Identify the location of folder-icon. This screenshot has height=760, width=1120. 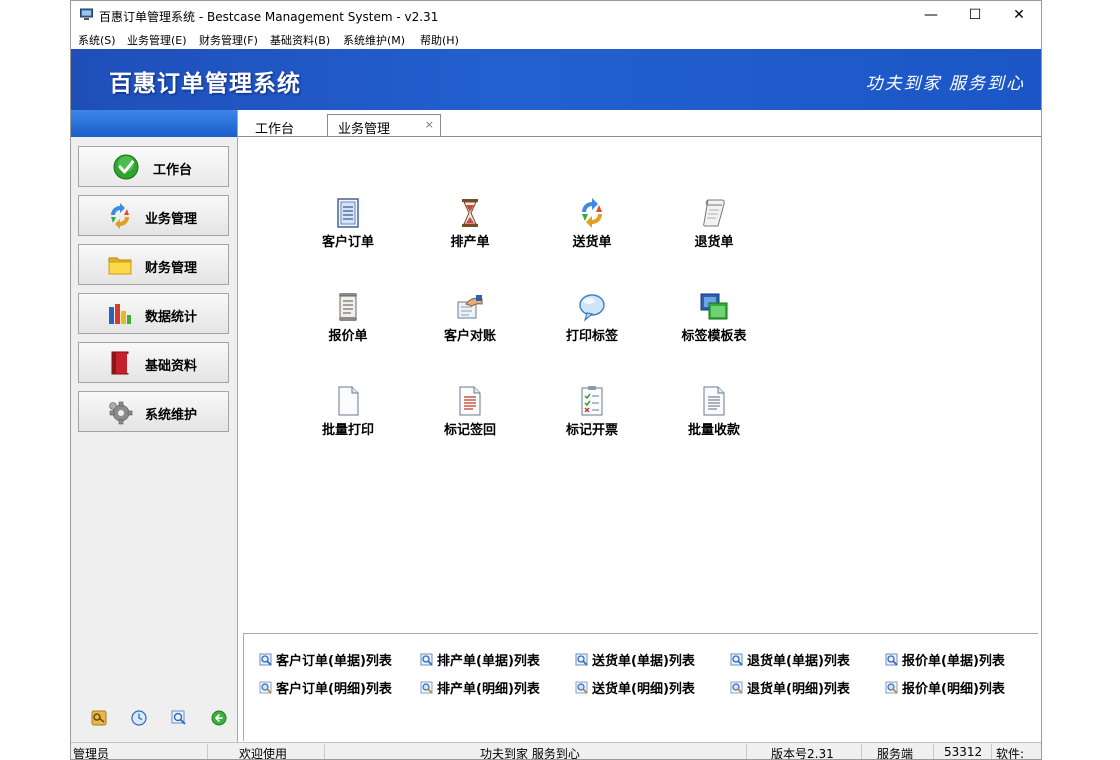
(120, 266).